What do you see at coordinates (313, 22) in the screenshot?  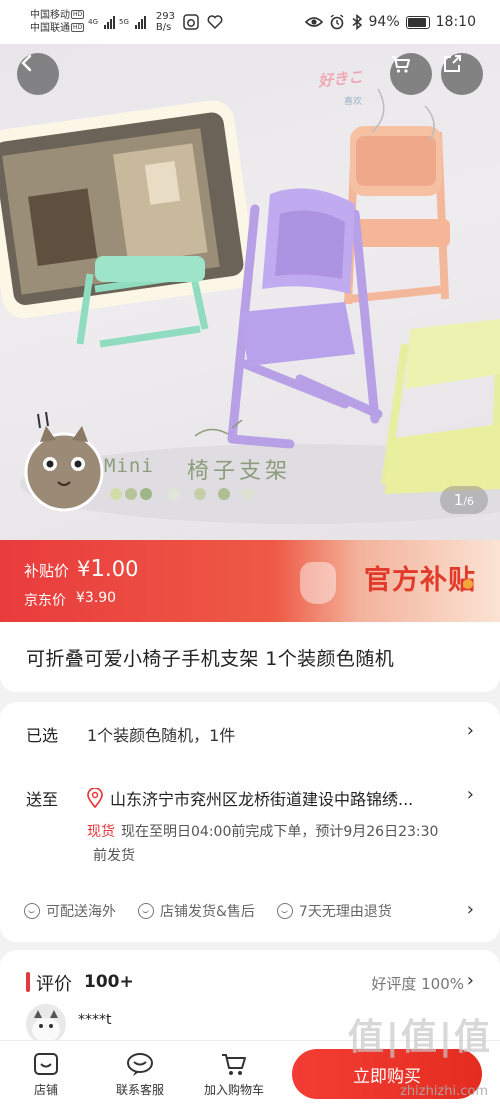 I see `eye-icon` at bounding box center [313, 22].